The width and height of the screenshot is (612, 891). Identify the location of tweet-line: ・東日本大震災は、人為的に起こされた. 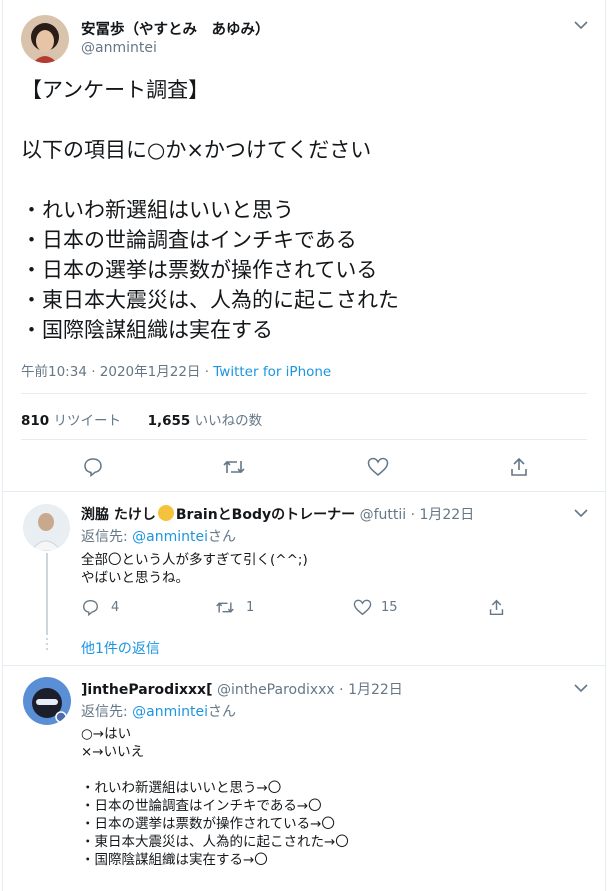
(210, 300).